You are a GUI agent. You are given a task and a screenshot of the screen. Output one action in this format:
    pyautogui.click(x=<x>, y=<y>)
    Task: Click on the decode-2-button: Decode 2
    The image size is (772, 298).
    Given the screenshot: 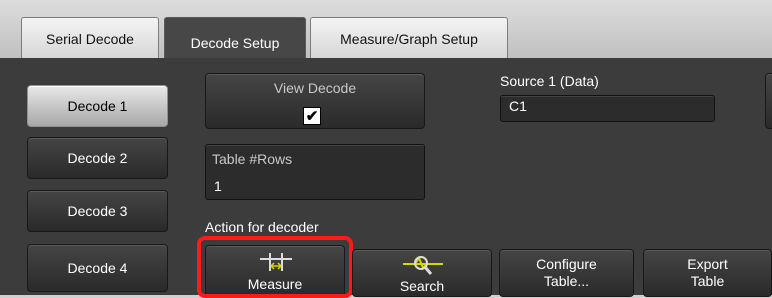 What is the action you would take?
    pyautogui.click(x=97, y=158)
    